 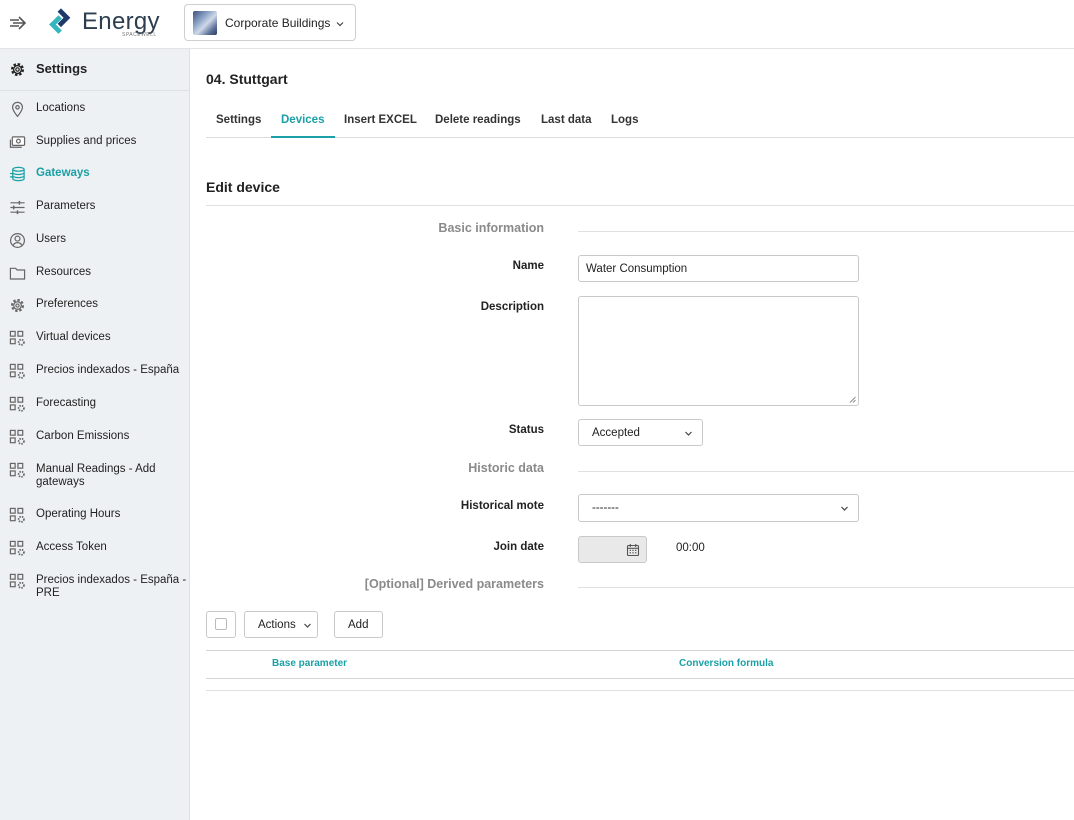 What do you see at coordinates (94, 109) in the screenshot?
I see `sidebar-item-locations: Locations` at bounding box center [94, 109].